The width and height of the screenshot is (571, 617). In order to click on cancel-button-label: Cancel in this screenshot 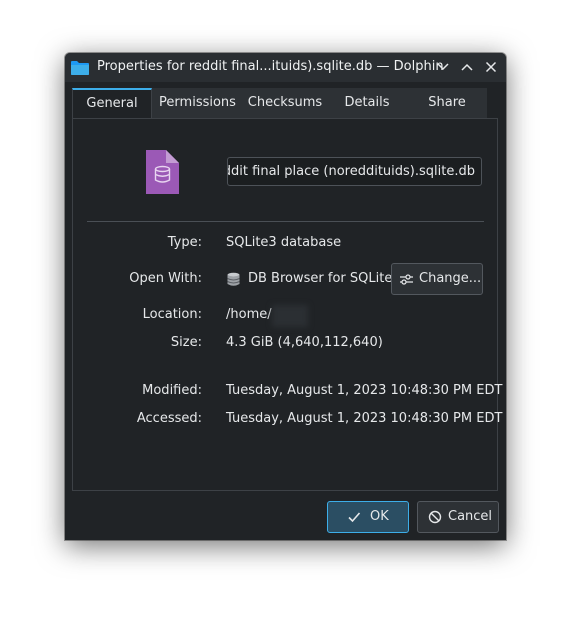, I will do `click(470, 516)`.